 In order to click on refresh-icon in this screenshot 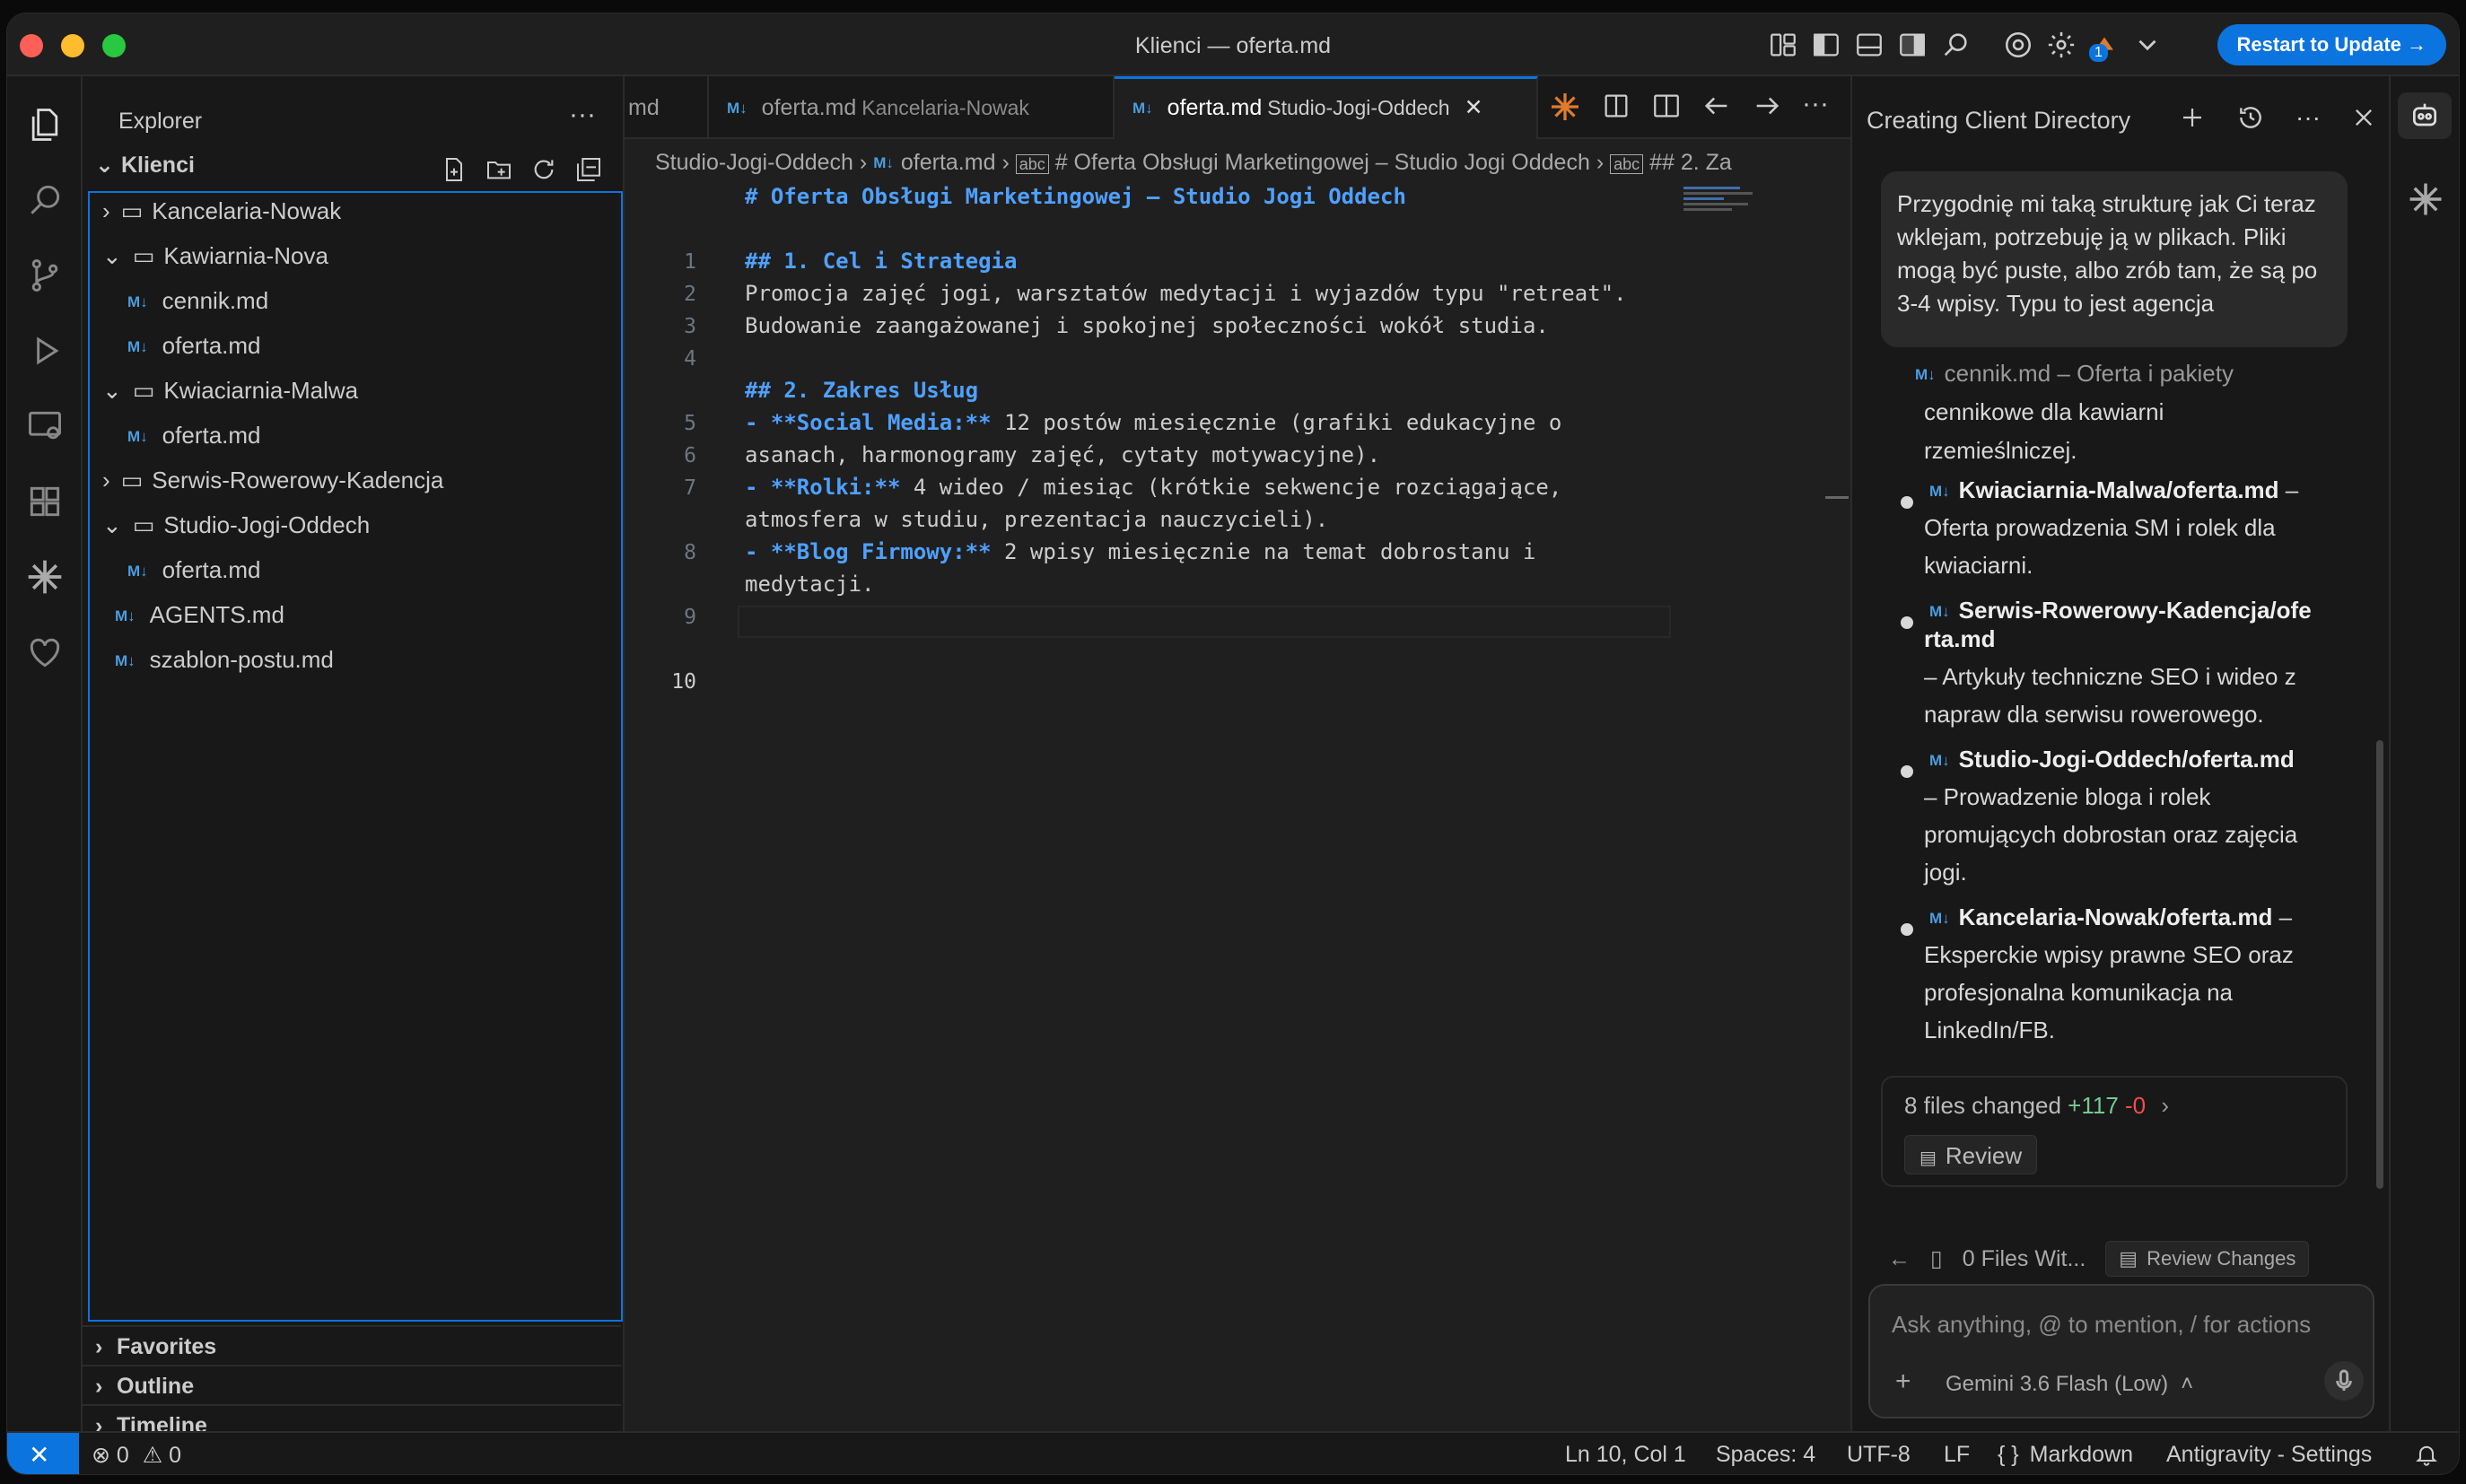, I will do `click(543, 170)`.